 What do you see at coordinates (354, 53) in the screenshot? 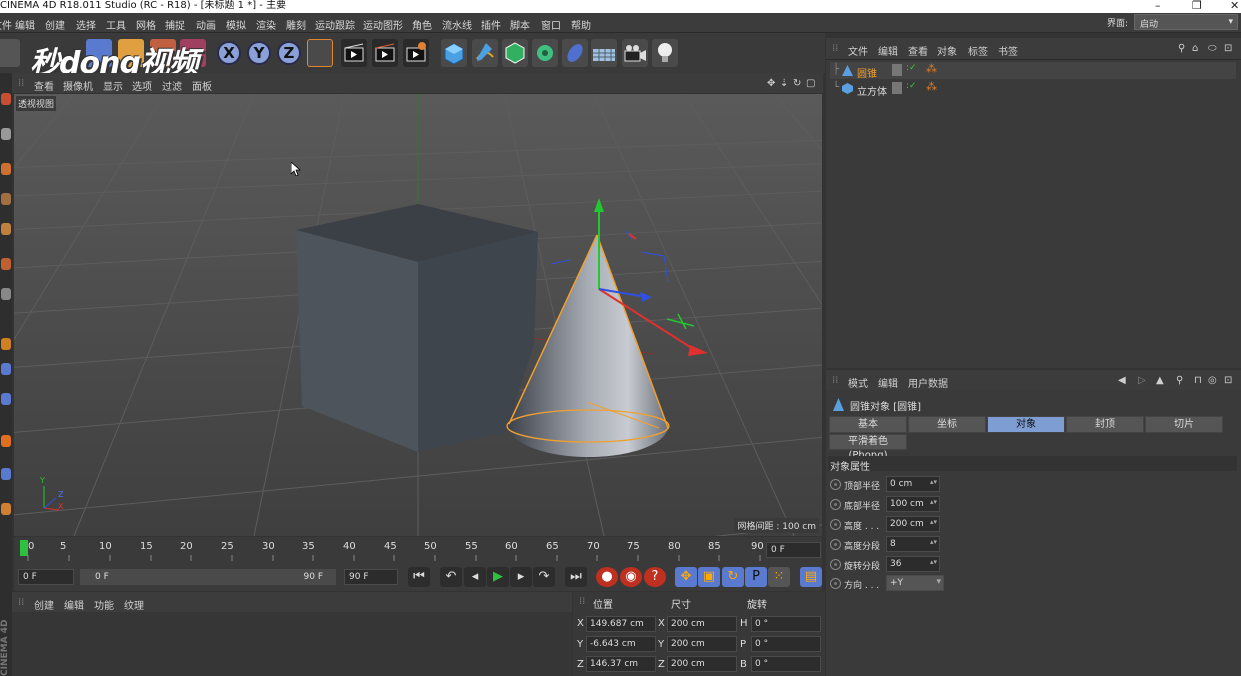
I see `render-view-button` at bounding box center [354, 53].